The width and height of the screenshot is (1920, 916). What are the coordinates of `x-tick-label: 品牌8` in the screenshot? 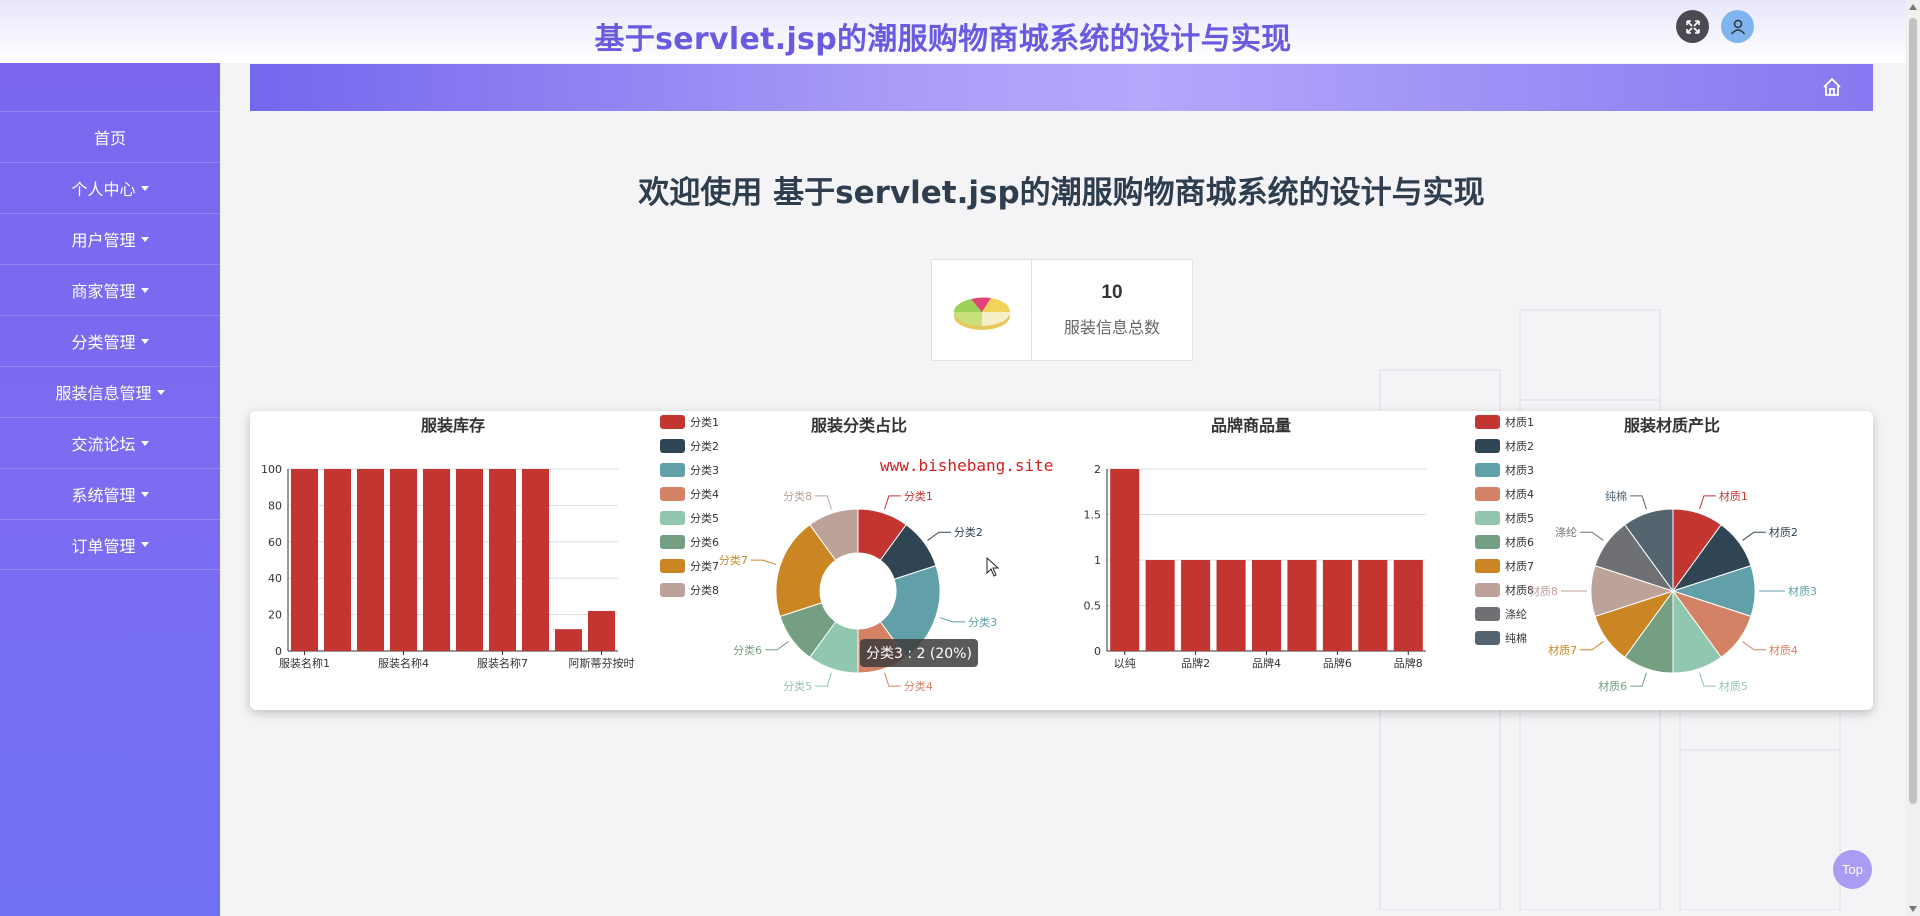 It's located at (1408, 663).